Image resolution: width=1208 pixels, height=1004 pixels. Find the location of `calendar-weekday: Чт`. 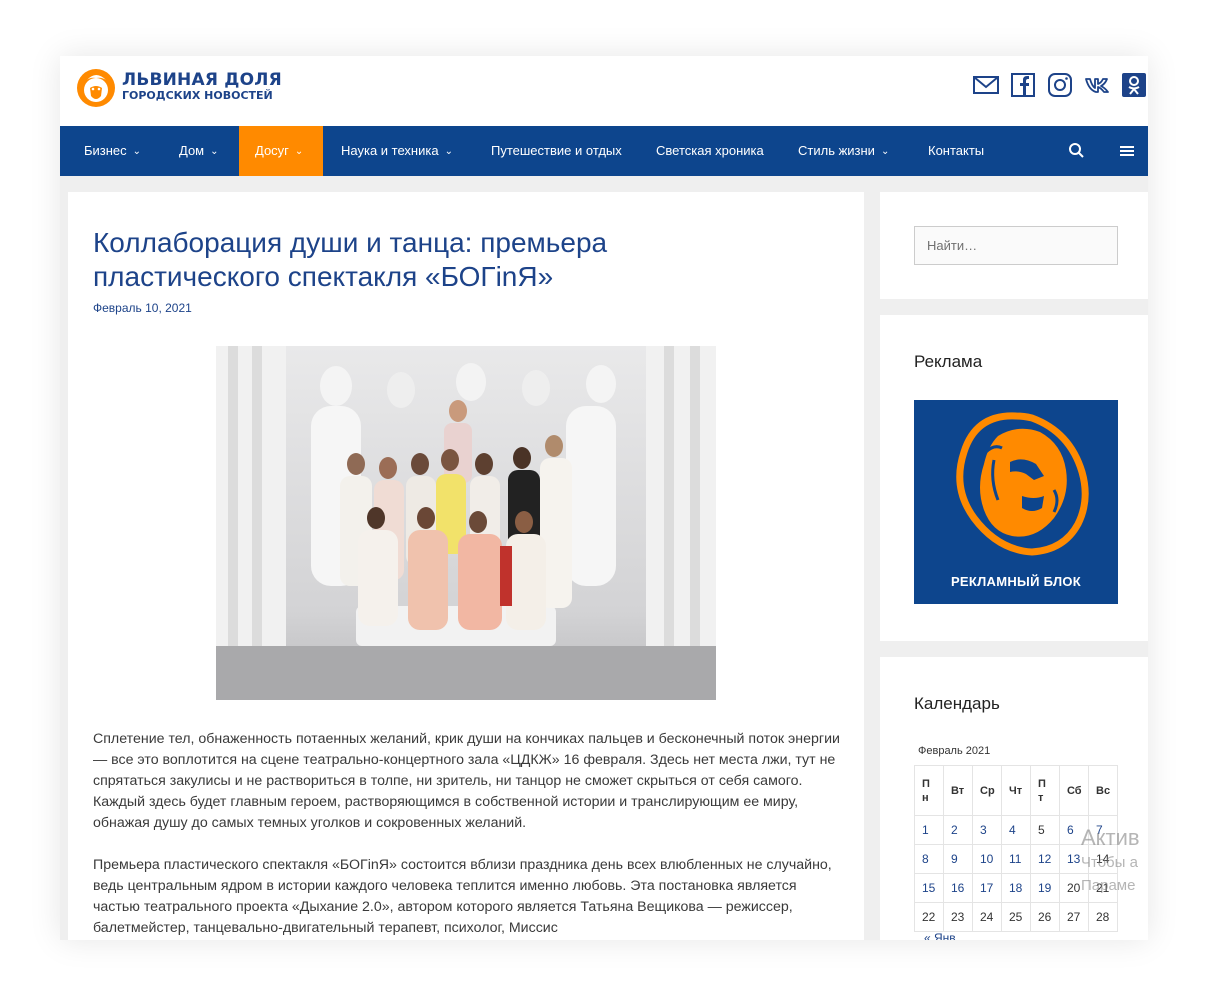

calendar-weekday: Чт is located at coordinates (1016, 790).